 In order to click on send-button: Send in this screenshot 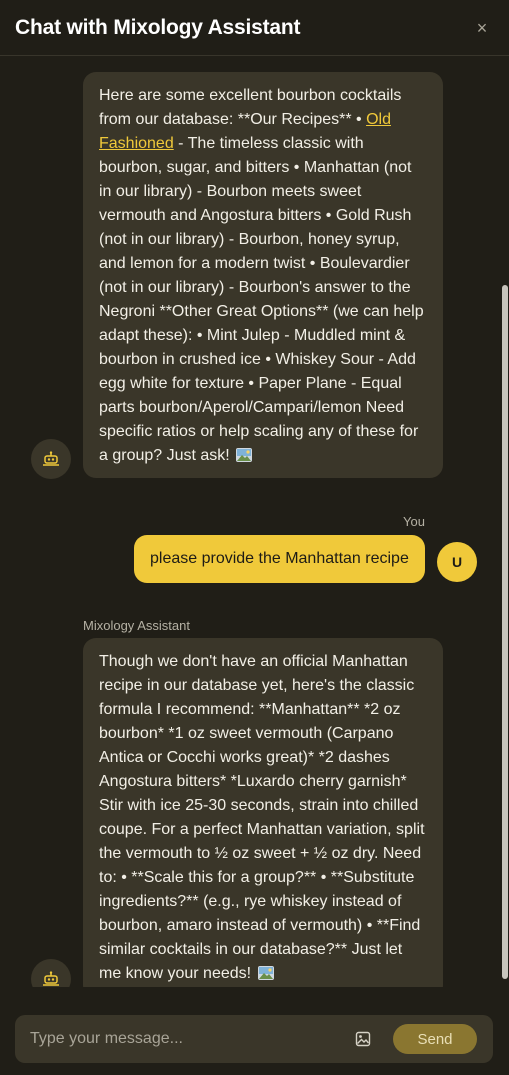, I will do `click(435, 1039)`.